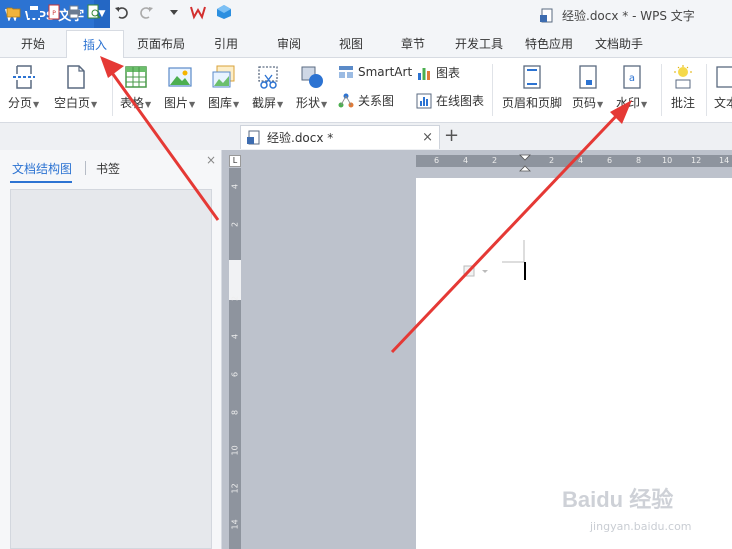 The width and height of the screenshot is (732, 549). I want to click on active-tab-indicator, so click(41, 182).